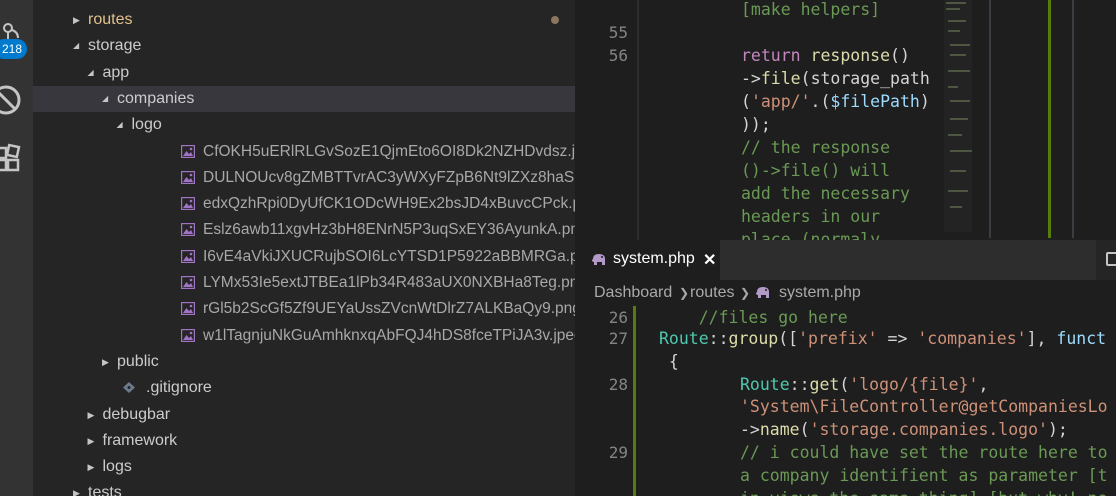  I want to click on code-line: [make helpers], so click(810, 10).